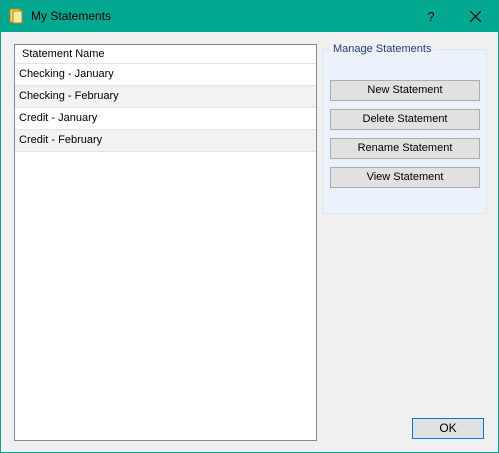  I want to click on notebook-icon, so click(16, 16).